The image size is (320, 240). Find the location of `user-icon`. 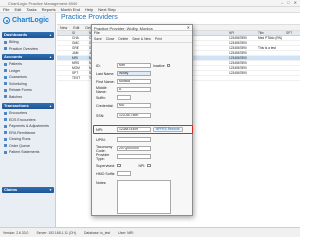

user-icon is located at coordinates (5, 77).